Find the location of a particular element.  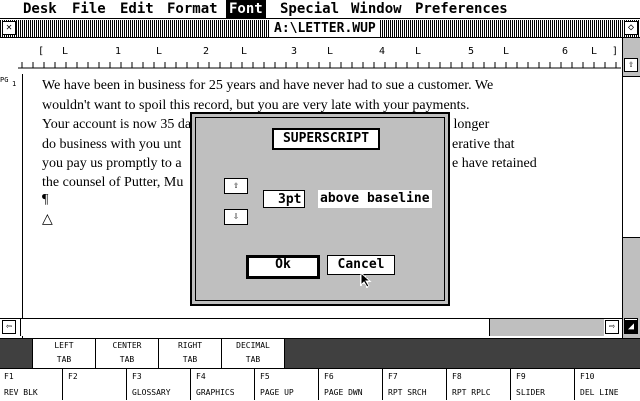

menu-special: Special is located at coordinates (309, 9).